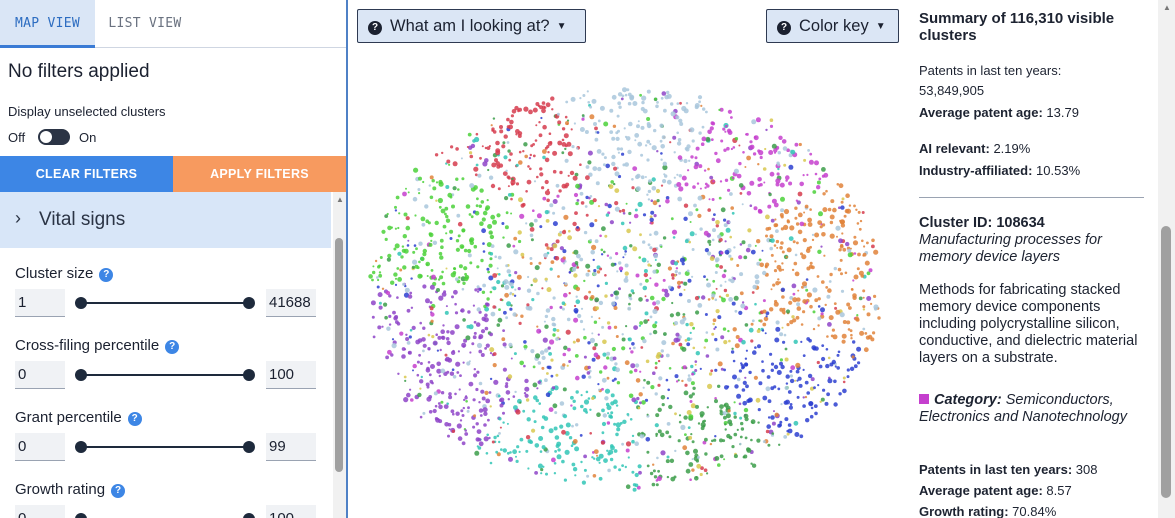  I want to click on tab-list-view: LIST VIEW, so click(145, 24).